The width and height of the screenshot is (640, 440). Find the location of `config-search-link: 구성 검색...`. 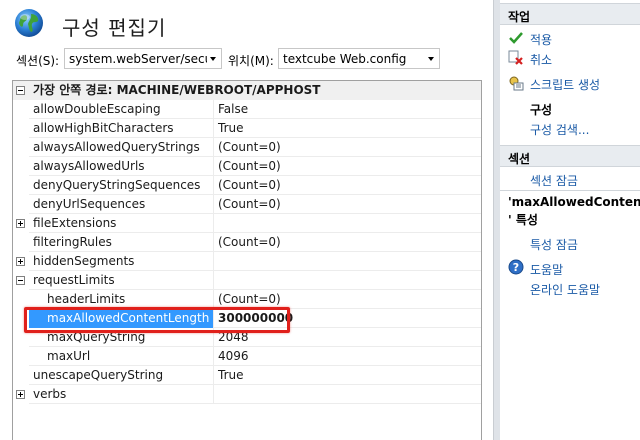

config-search-link: 구성 검색... is located at coordinates (559, 129).